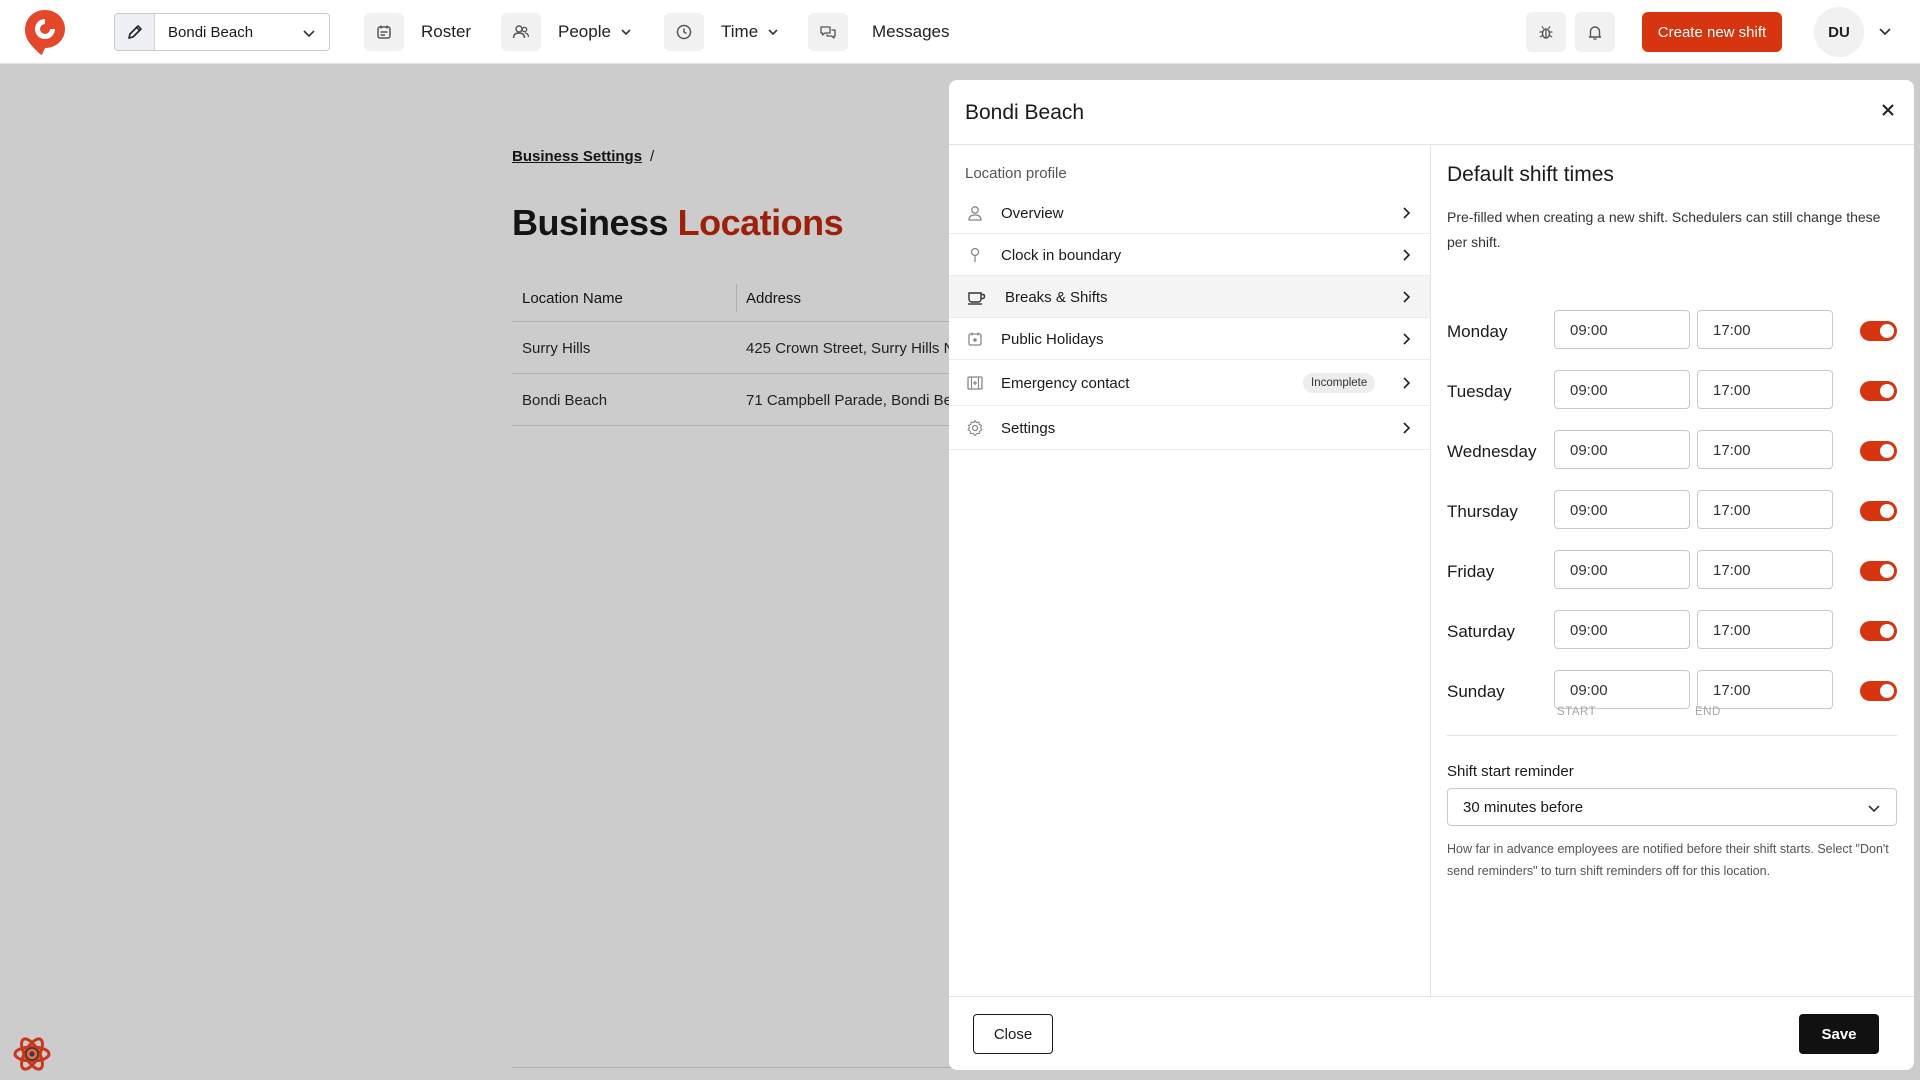 This screenshot has height=1080, width=1920. Describe the element at coordinates (975, 428) in the screenshot. I see `gear-icon` at that location.